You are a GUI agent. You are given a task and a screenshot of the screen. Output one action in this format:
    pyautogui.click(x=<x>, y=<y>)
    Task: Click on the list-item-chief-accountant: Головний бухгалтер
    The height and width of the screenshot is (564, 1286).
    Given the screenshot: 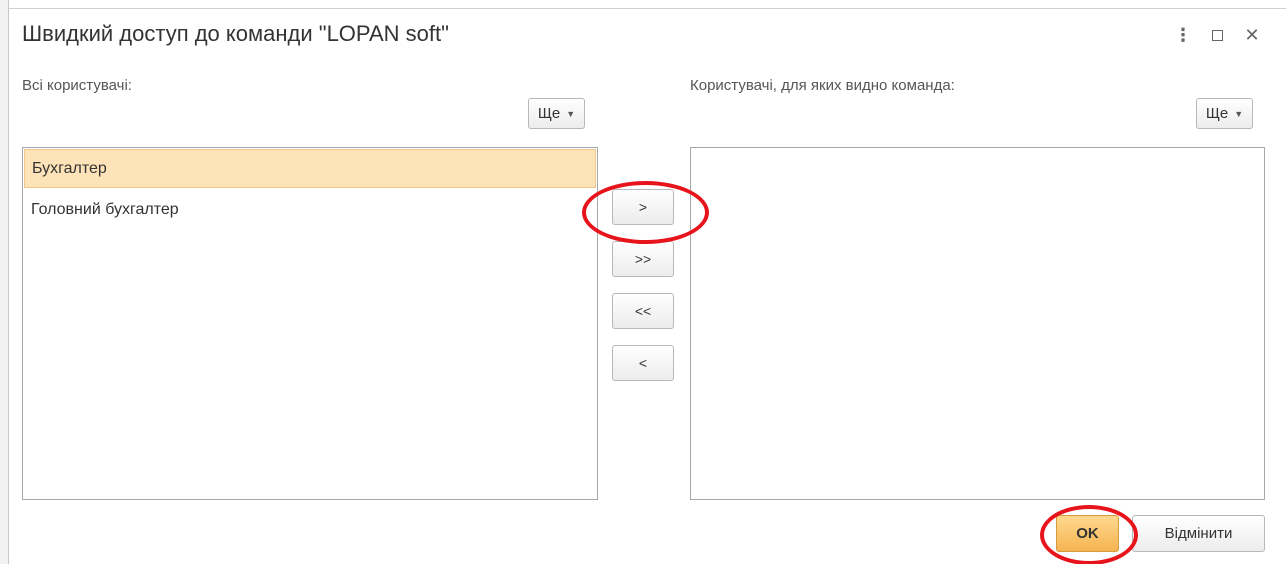 What is the action you would take?
    pyautogui.click(x=310, y=209)
    